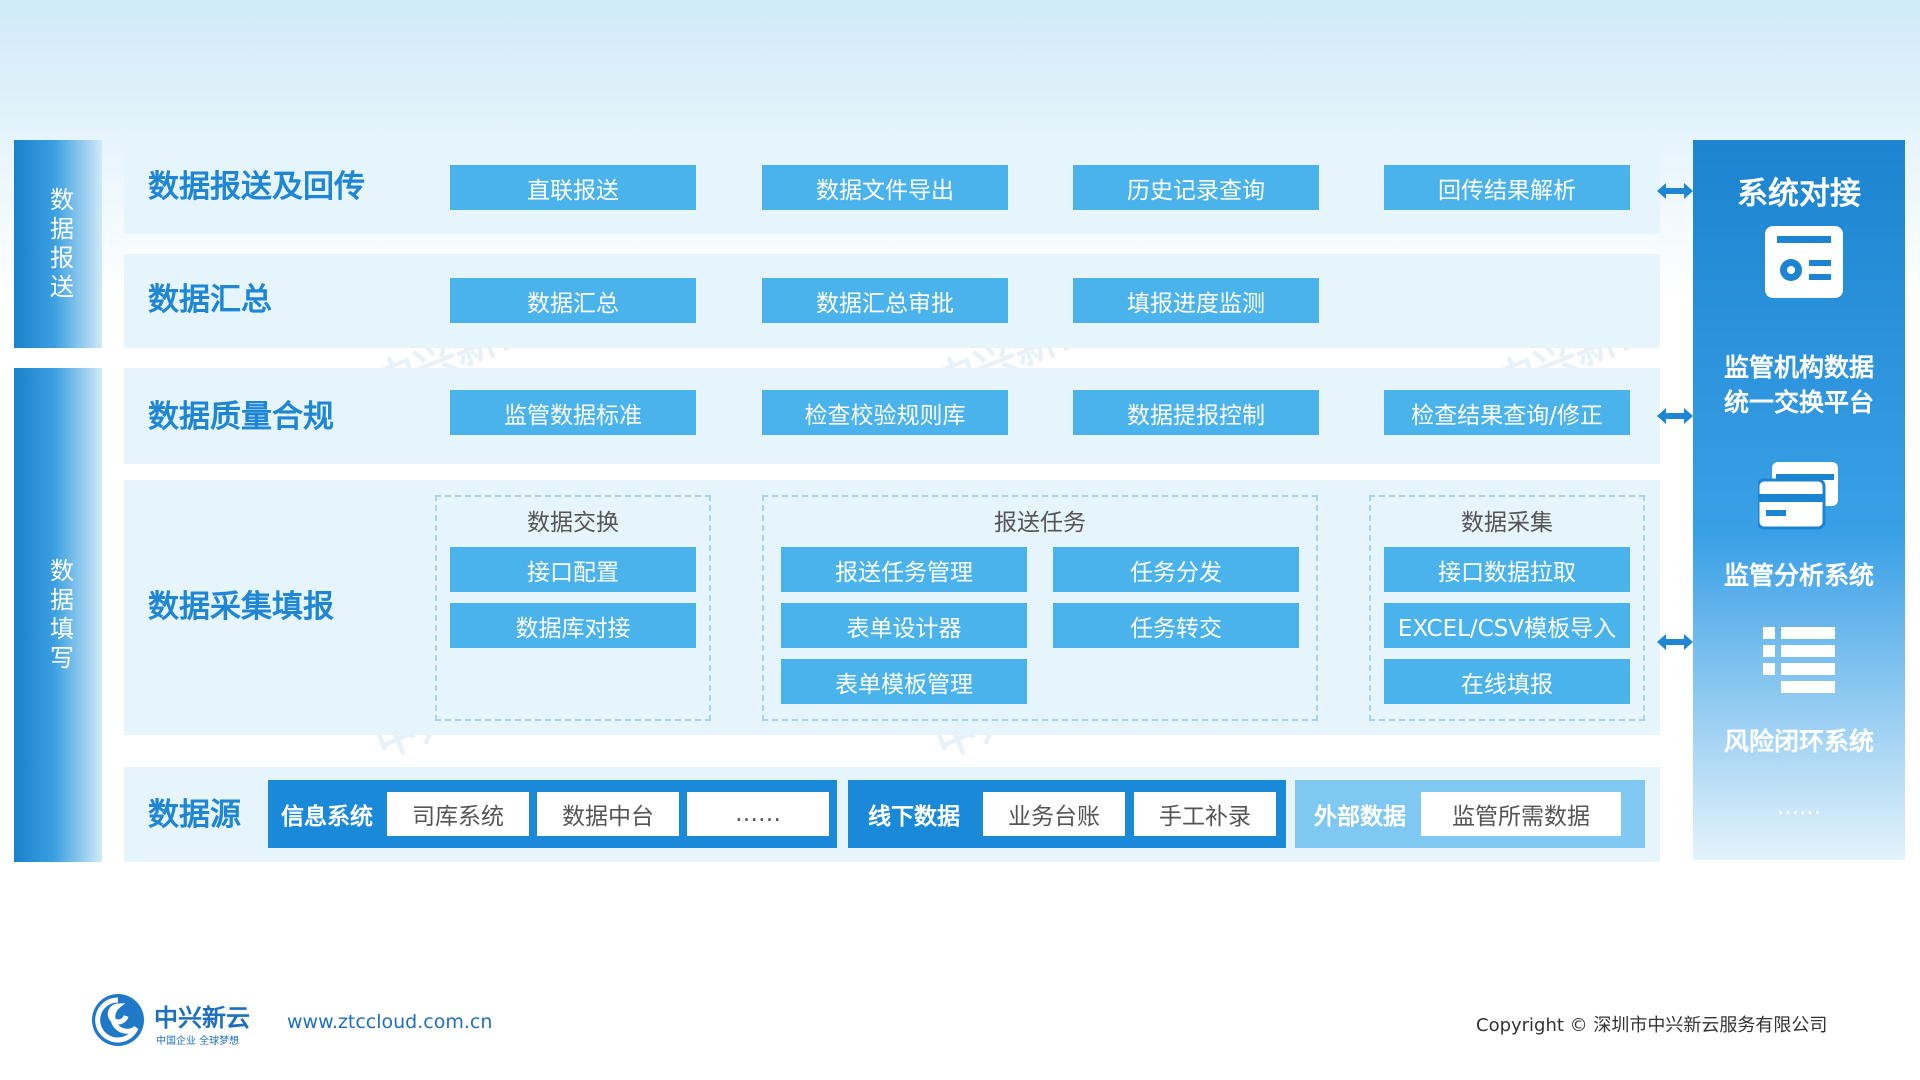 Image resolution: width=1920 pixels, height=1080 pixels. I want to click on logo-subtext: 中国企业 全球梦想, so click(198, 1041).